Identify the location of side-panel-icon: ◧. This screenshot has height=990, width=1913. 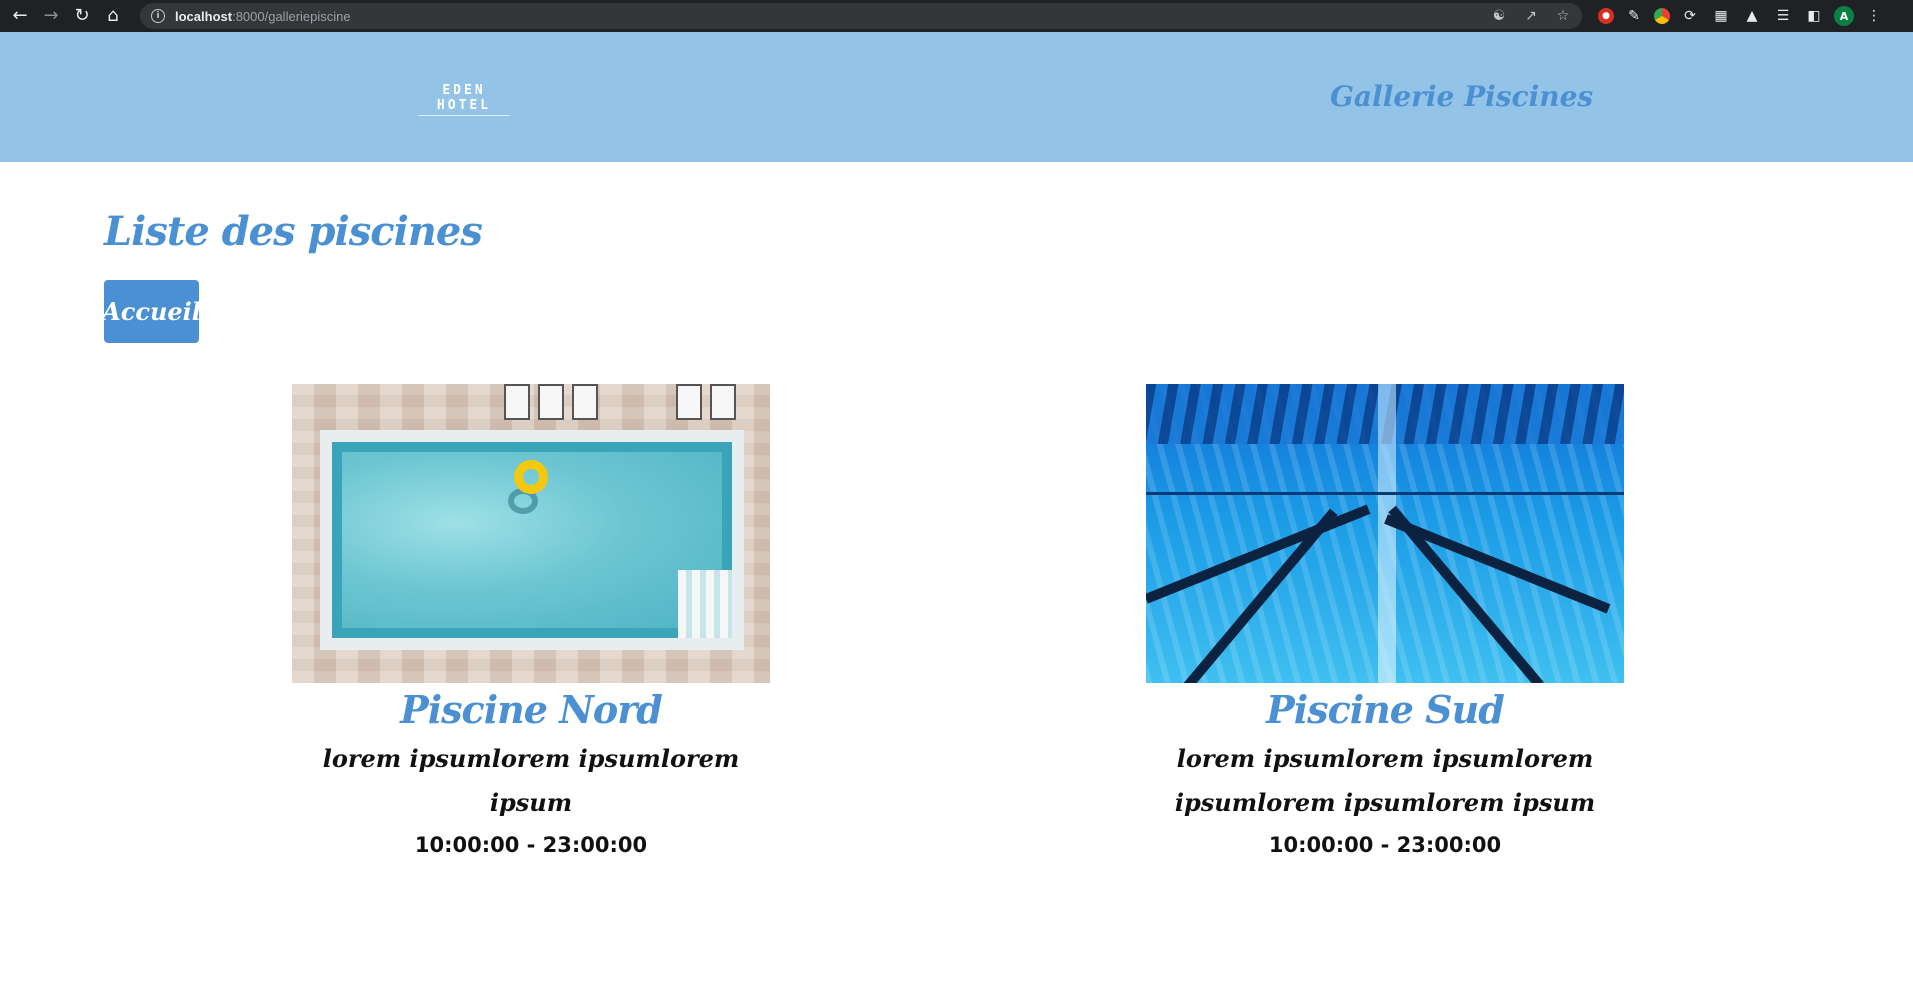
(1814, 16).